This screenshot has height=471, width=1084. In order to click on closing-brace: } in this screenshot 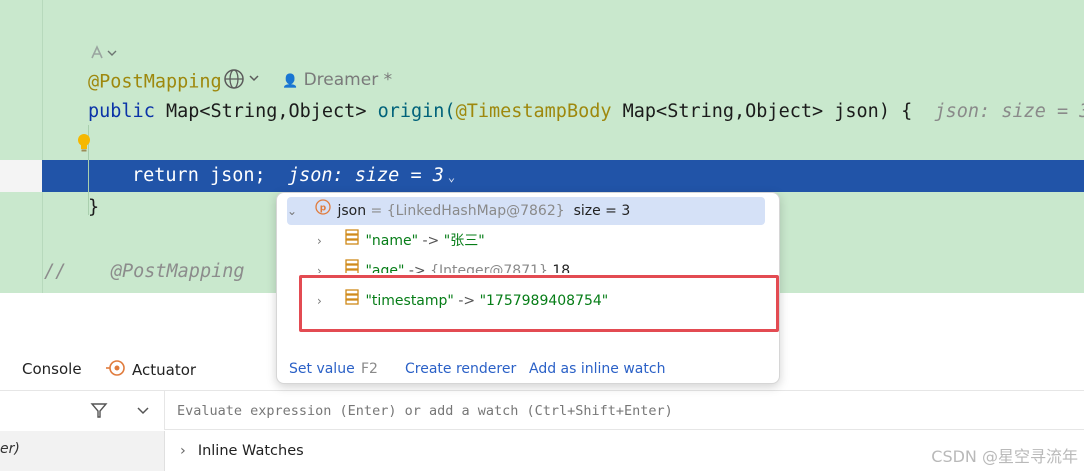, I will do `click(94, 207)`.